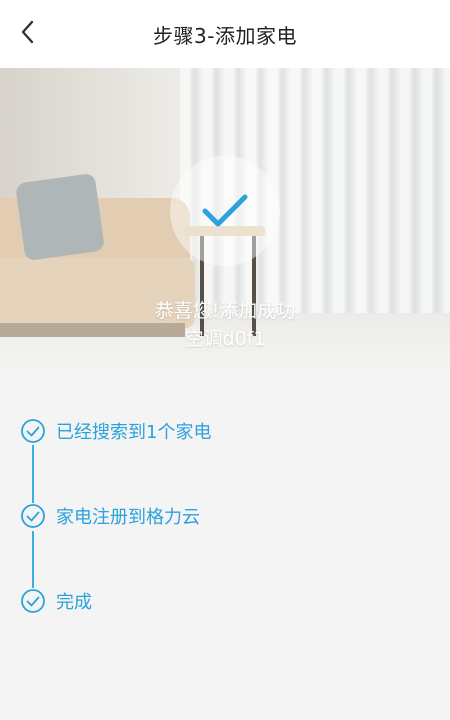 The width and height of the screenshot is (450, 720). I want to click on background-pillow, so click(60, 217).